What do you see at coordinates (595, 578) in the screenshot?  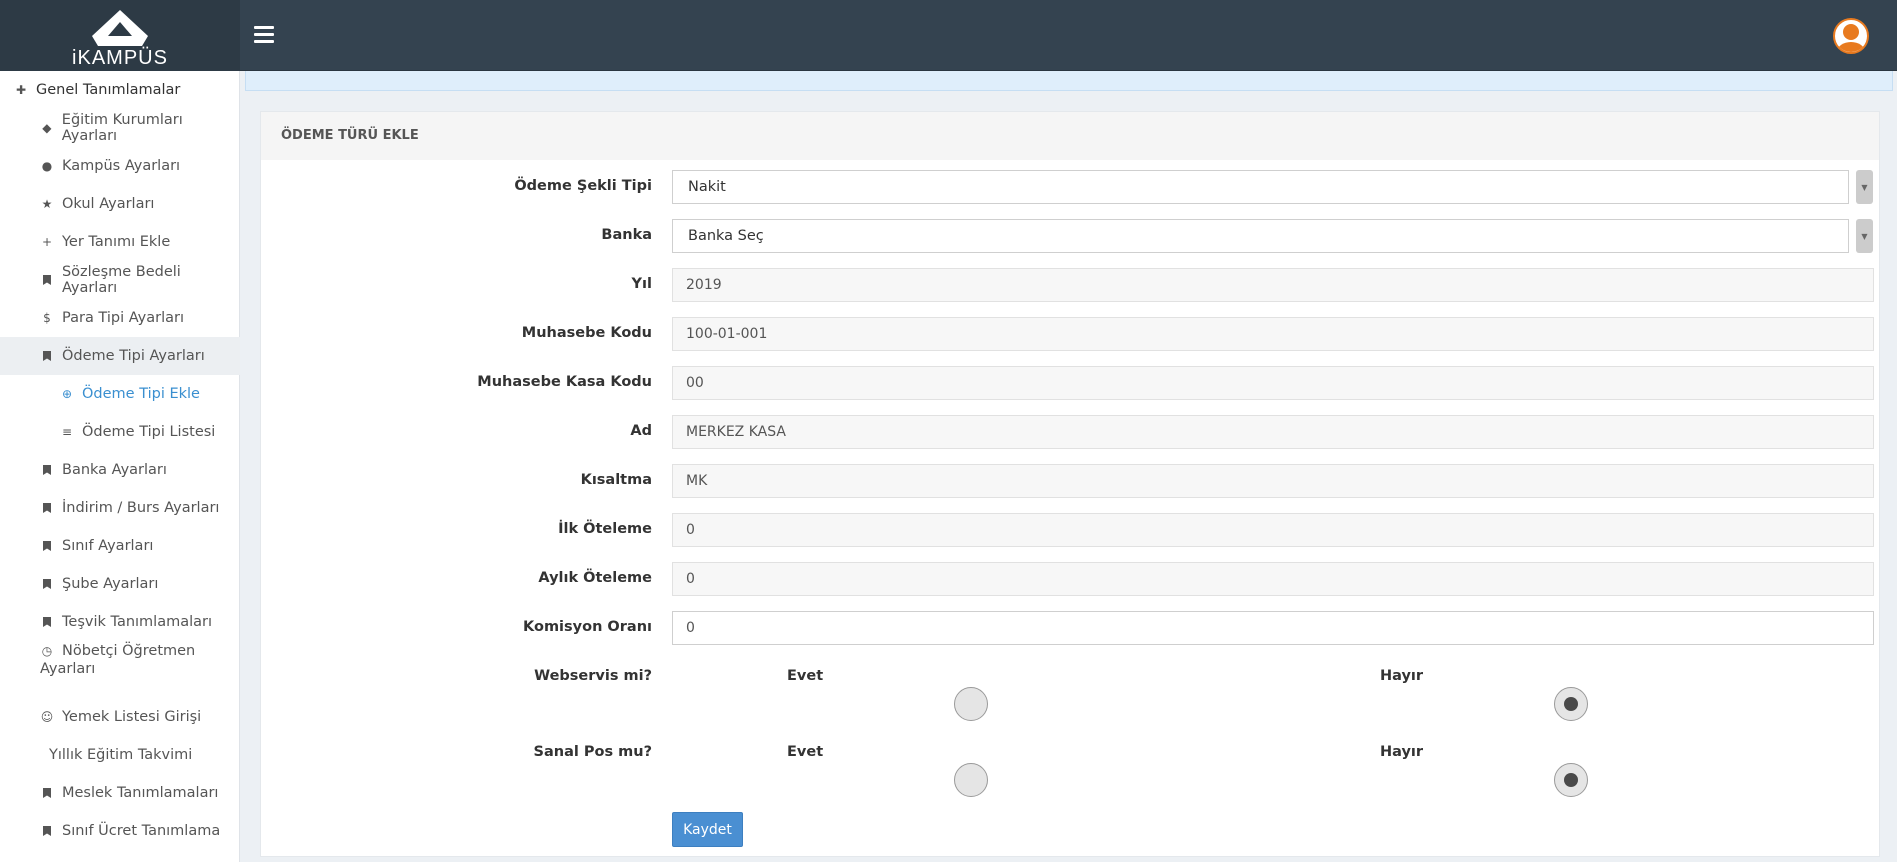 I see `aylik-oteleme-label: Aylık Öteleme` at bounding box center [595, 578].